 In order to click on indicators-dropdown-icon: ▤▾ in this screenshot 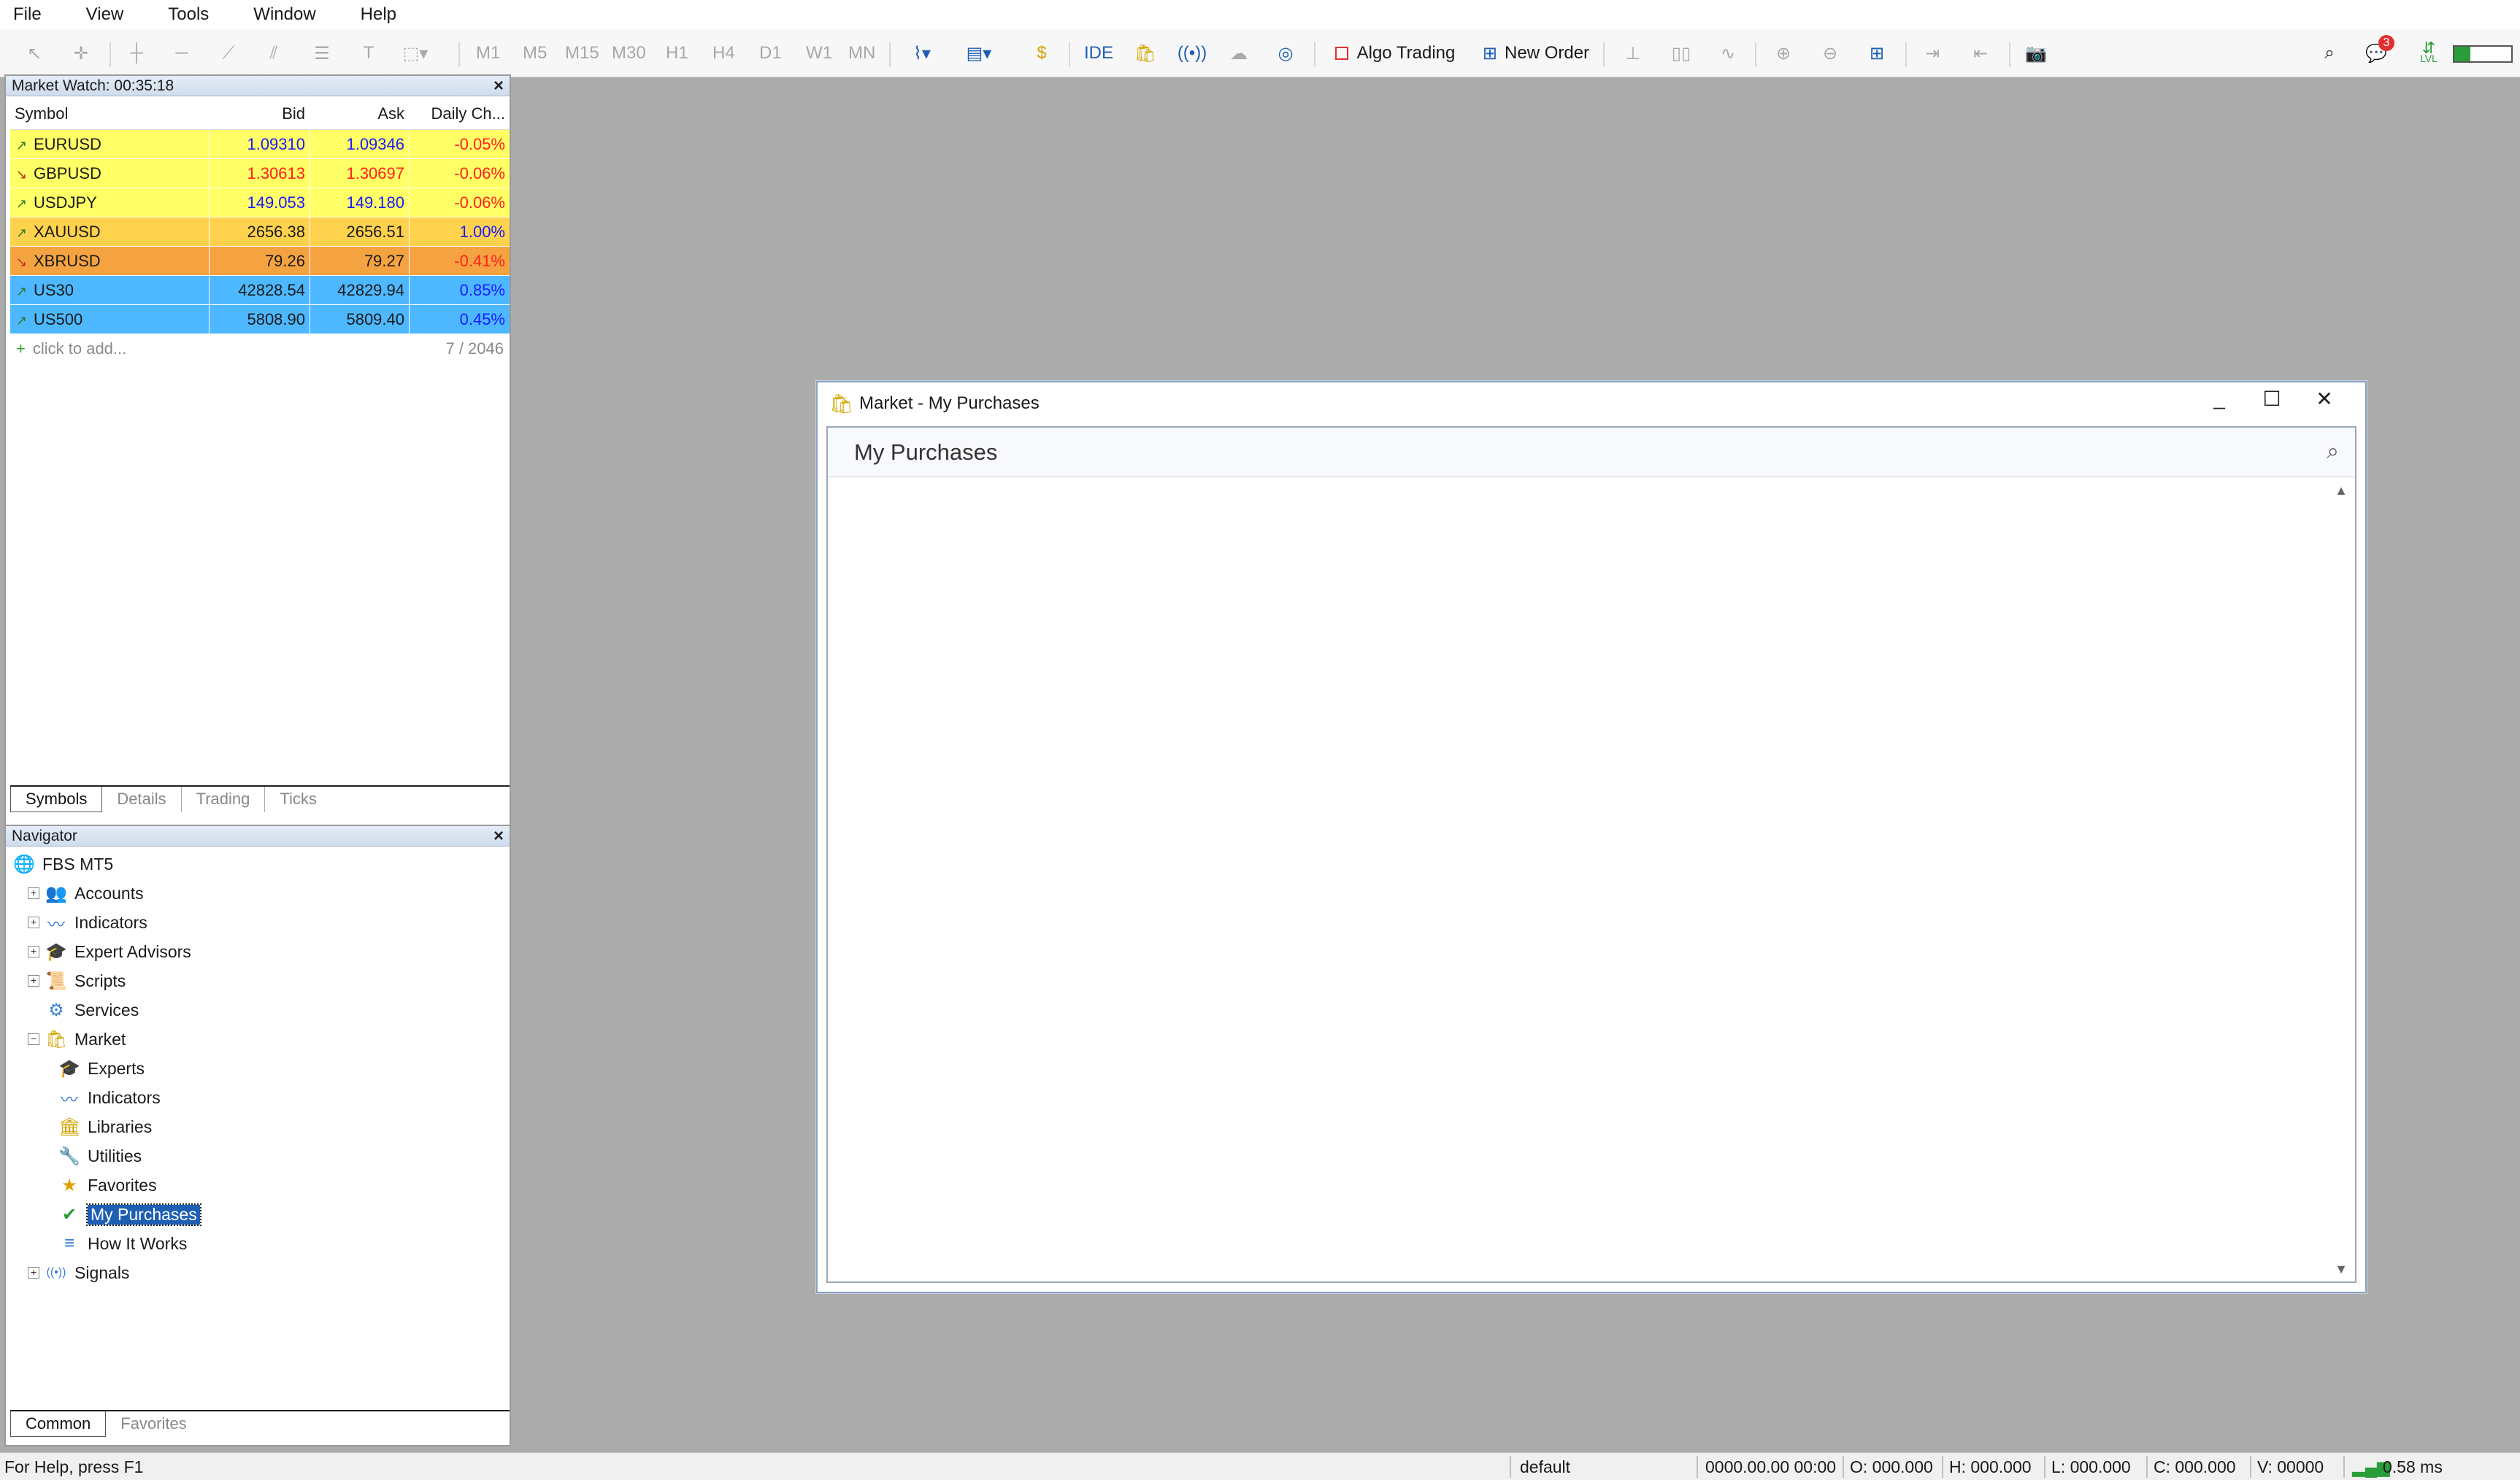, I will do `click(979, 53)`.